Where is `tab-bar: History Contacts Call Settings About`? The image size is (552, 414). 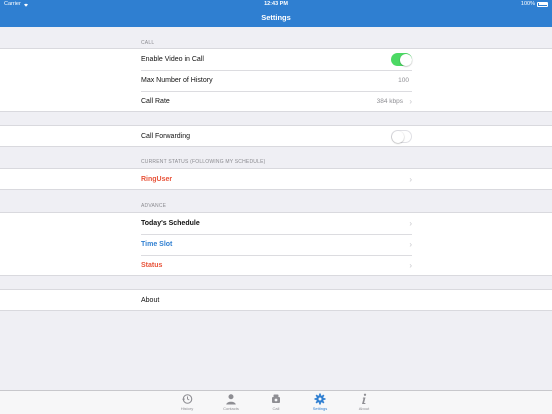 tab-bar: History Contacts Call Settings About is located at coordinates (276, 402).